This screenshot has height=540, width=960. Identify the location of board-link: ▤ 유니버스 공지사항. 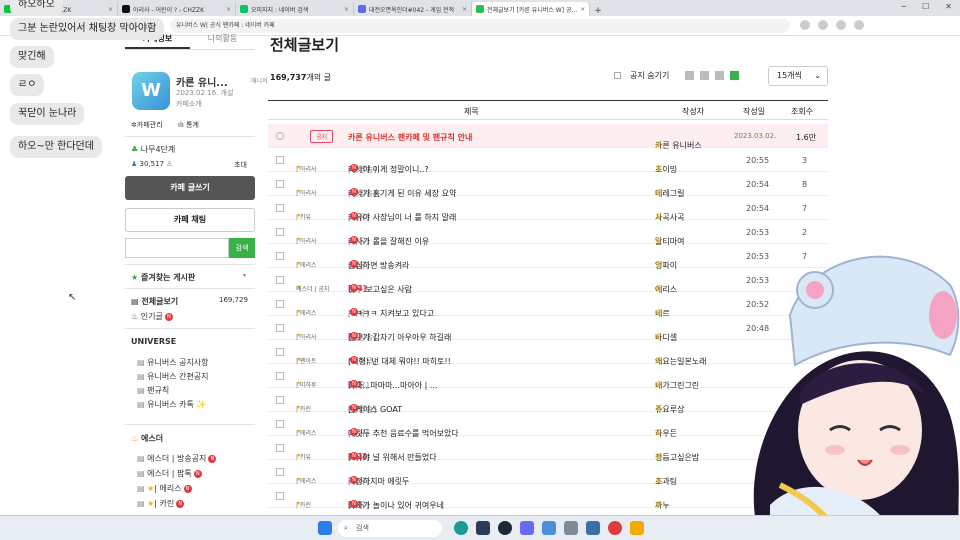
(173, 362).